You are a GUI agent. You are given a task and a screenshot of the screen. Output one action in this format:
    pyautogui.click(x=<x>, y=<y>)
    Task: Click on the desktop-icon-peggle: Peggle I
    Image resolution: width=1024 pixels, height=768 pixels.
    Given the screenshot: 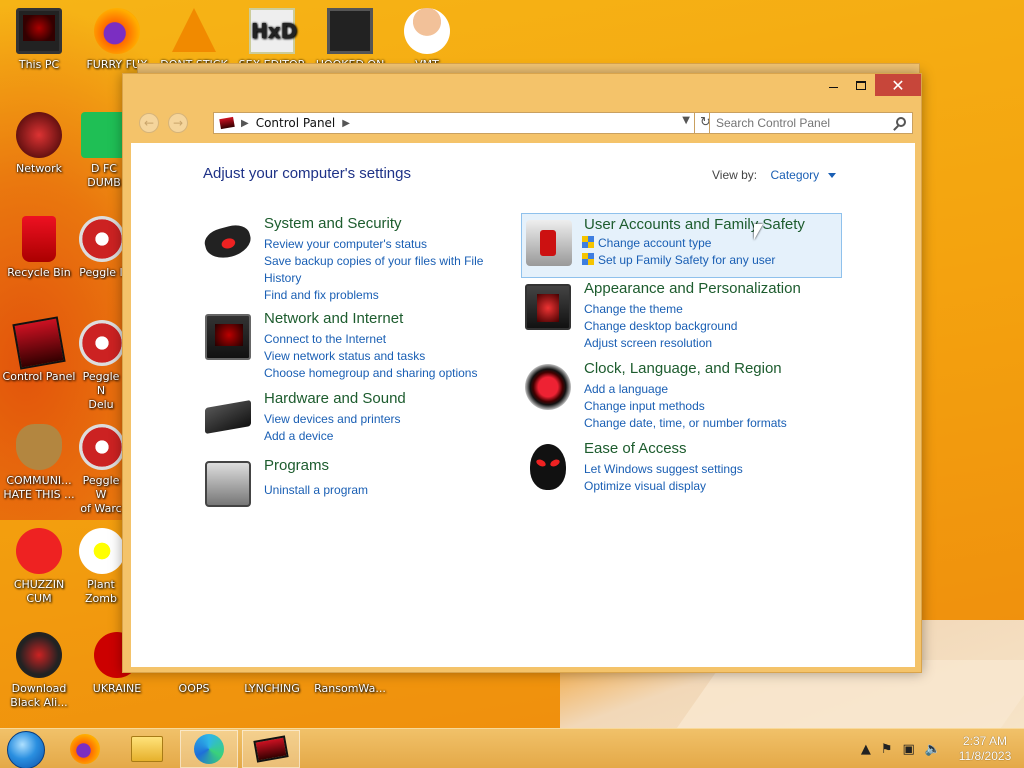 What is the action you would take?
    pyautogui.click(x=101, y=248)
    